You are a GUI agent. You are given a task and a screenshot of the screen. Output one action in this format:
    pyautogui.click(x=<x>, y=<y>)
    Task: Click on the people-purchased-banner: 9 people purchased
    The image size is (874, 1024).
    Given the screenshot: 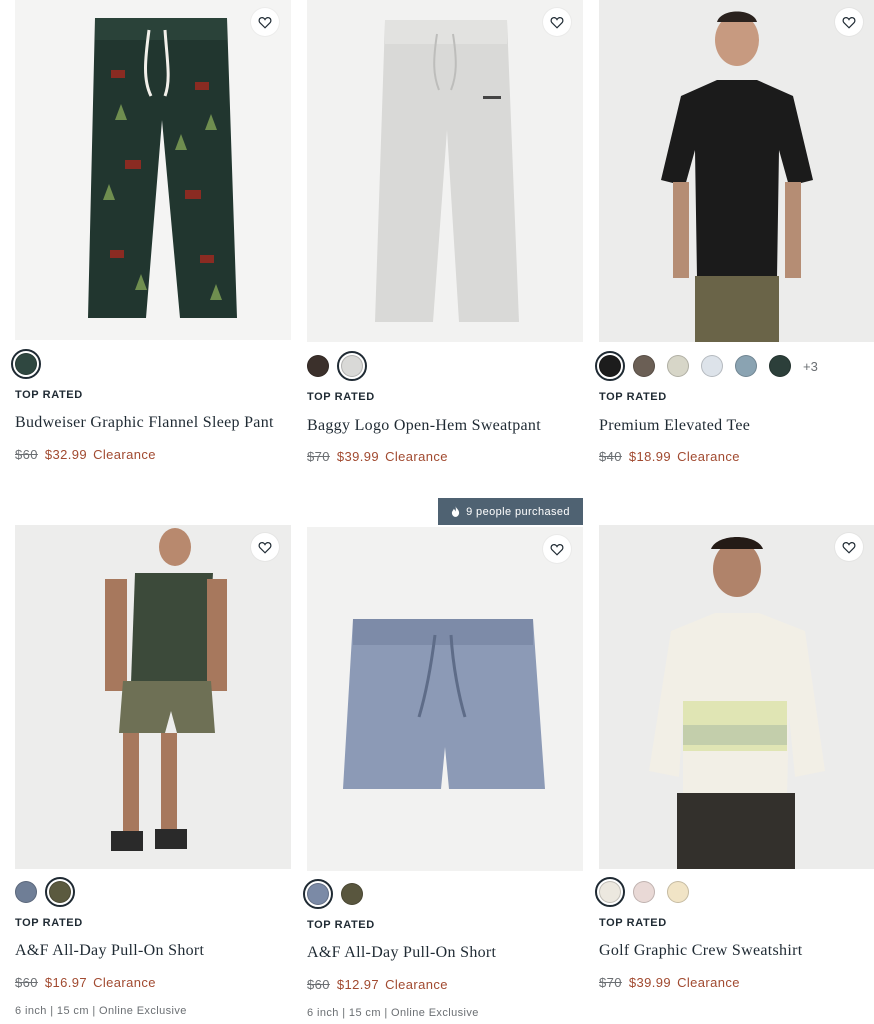 What is the action you would take?
    pyautogui.click(x=510, y=511)
    